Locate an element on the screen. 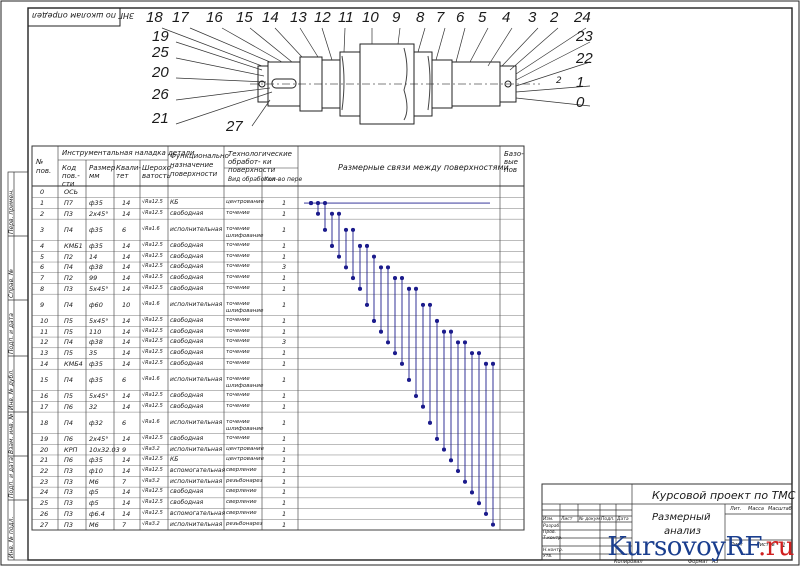 The image size is (800, 570). callout-1: 1 is located at coordinates (580, 82).